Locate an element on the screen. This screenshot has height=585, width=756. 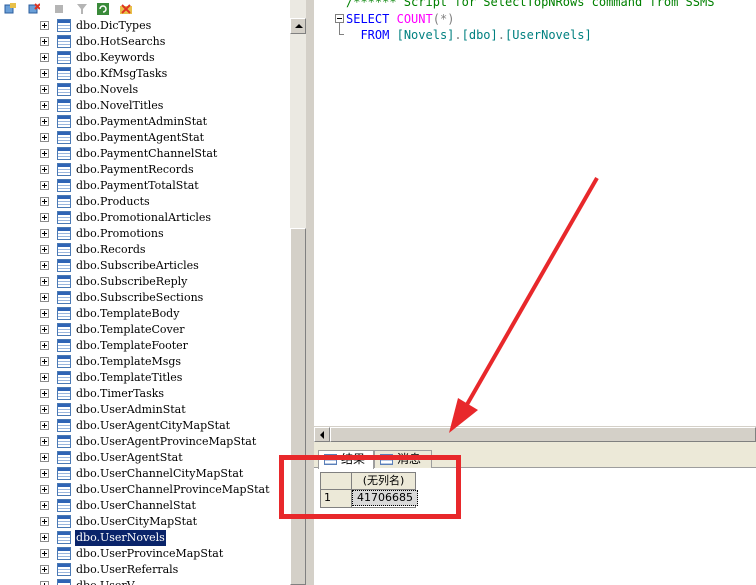
tree-item-table: dbo.PaymentAgentStat is located at coordinates (145, 138).